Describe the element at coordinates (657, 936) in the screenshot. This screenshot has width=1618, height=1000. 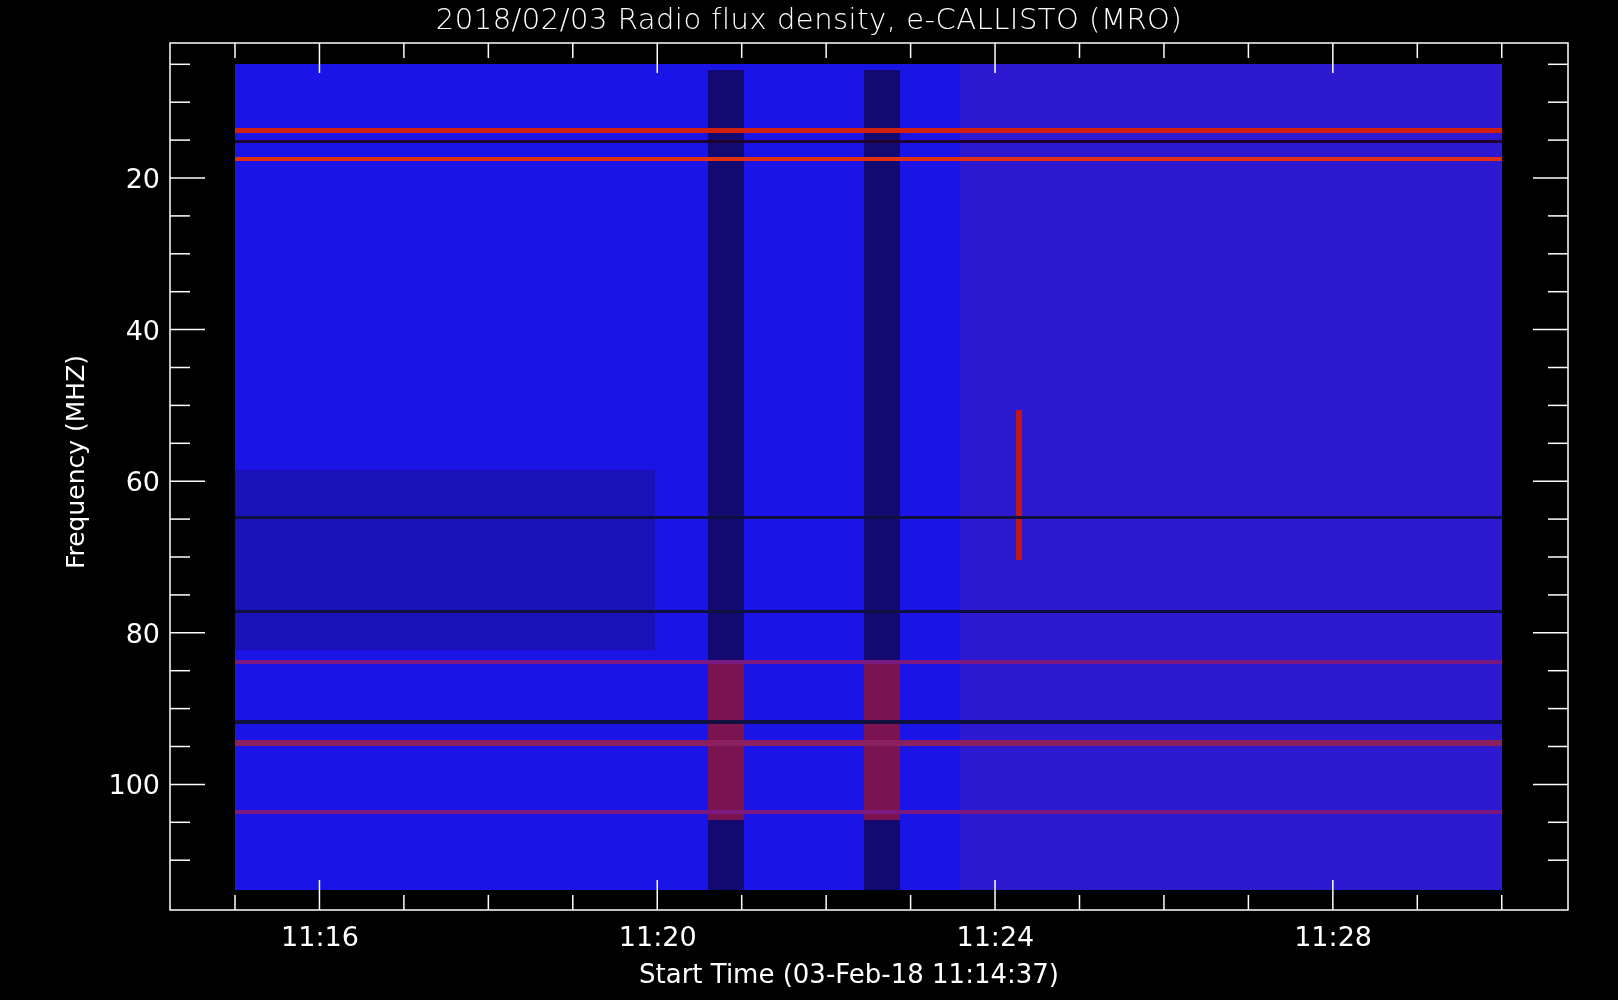
I see `x-tick-label: 11:20` at that location.